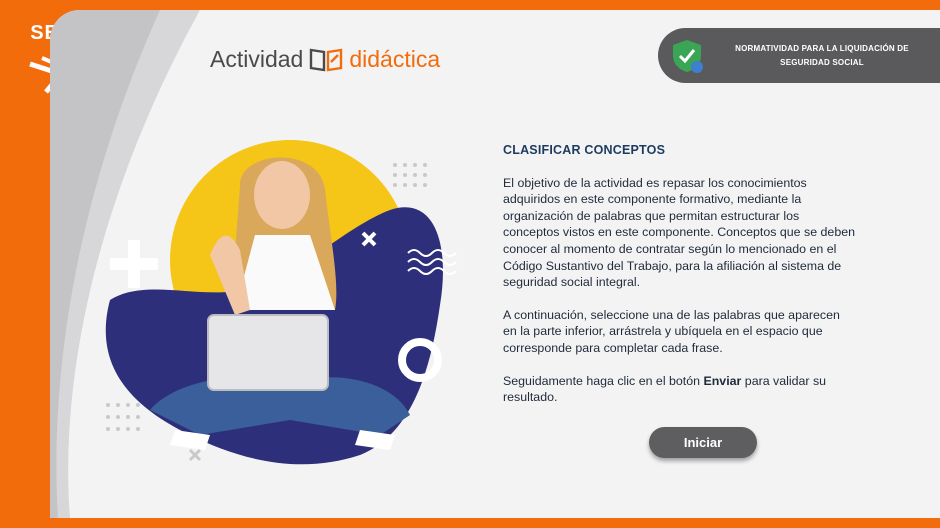 The width and height of the screenshot is (940, 528). I want to click on brand-title: Actividad didáctica, so click(325, 59).